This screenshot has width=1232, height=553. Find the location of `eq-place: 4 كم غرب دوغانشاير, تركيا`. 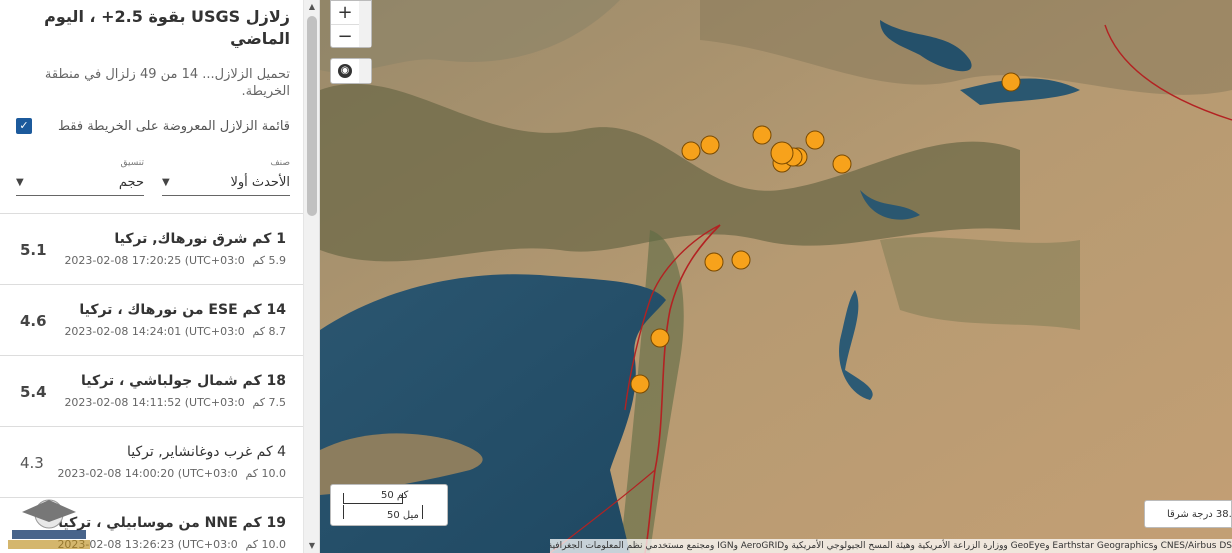

eq-place: 4 كم غرب دوغانشاير, تركيا is located at coordinates (206, 452).